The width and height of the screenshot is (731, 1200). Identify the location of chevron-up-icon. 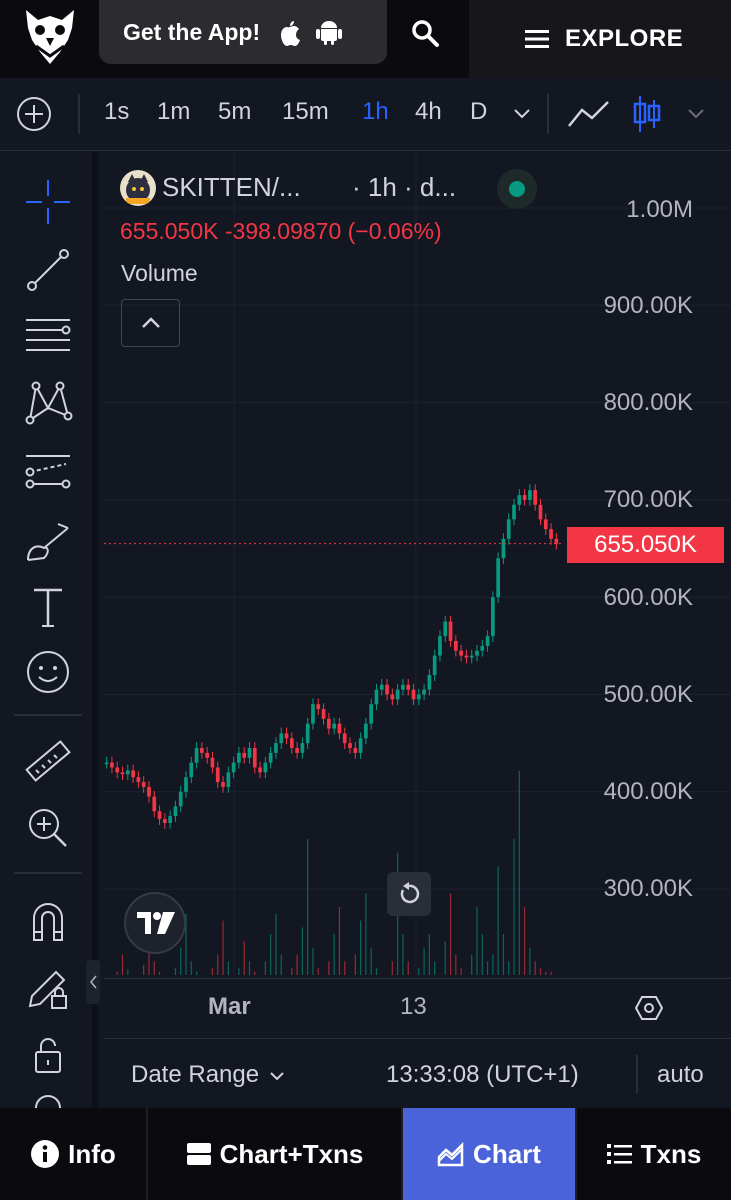
(151, 322).